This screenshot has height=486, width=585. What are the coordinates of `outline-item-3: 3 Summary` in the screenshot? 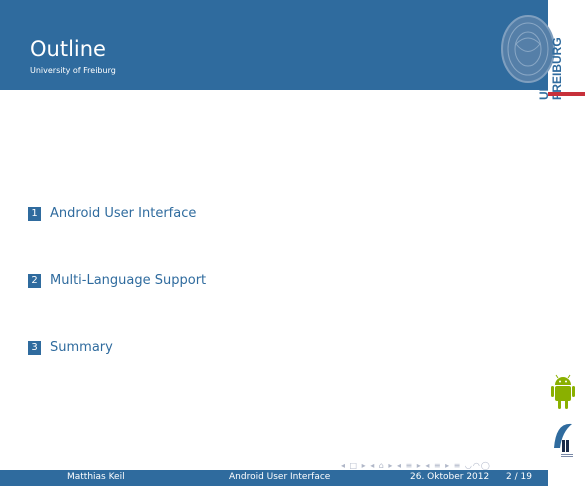 It's located at (70, 347).